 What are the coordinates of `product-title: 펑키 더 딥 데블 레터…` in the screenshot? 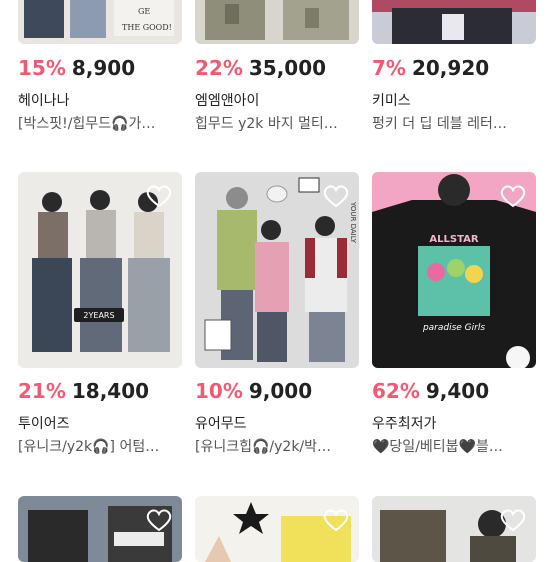 It's located at (454, 123).